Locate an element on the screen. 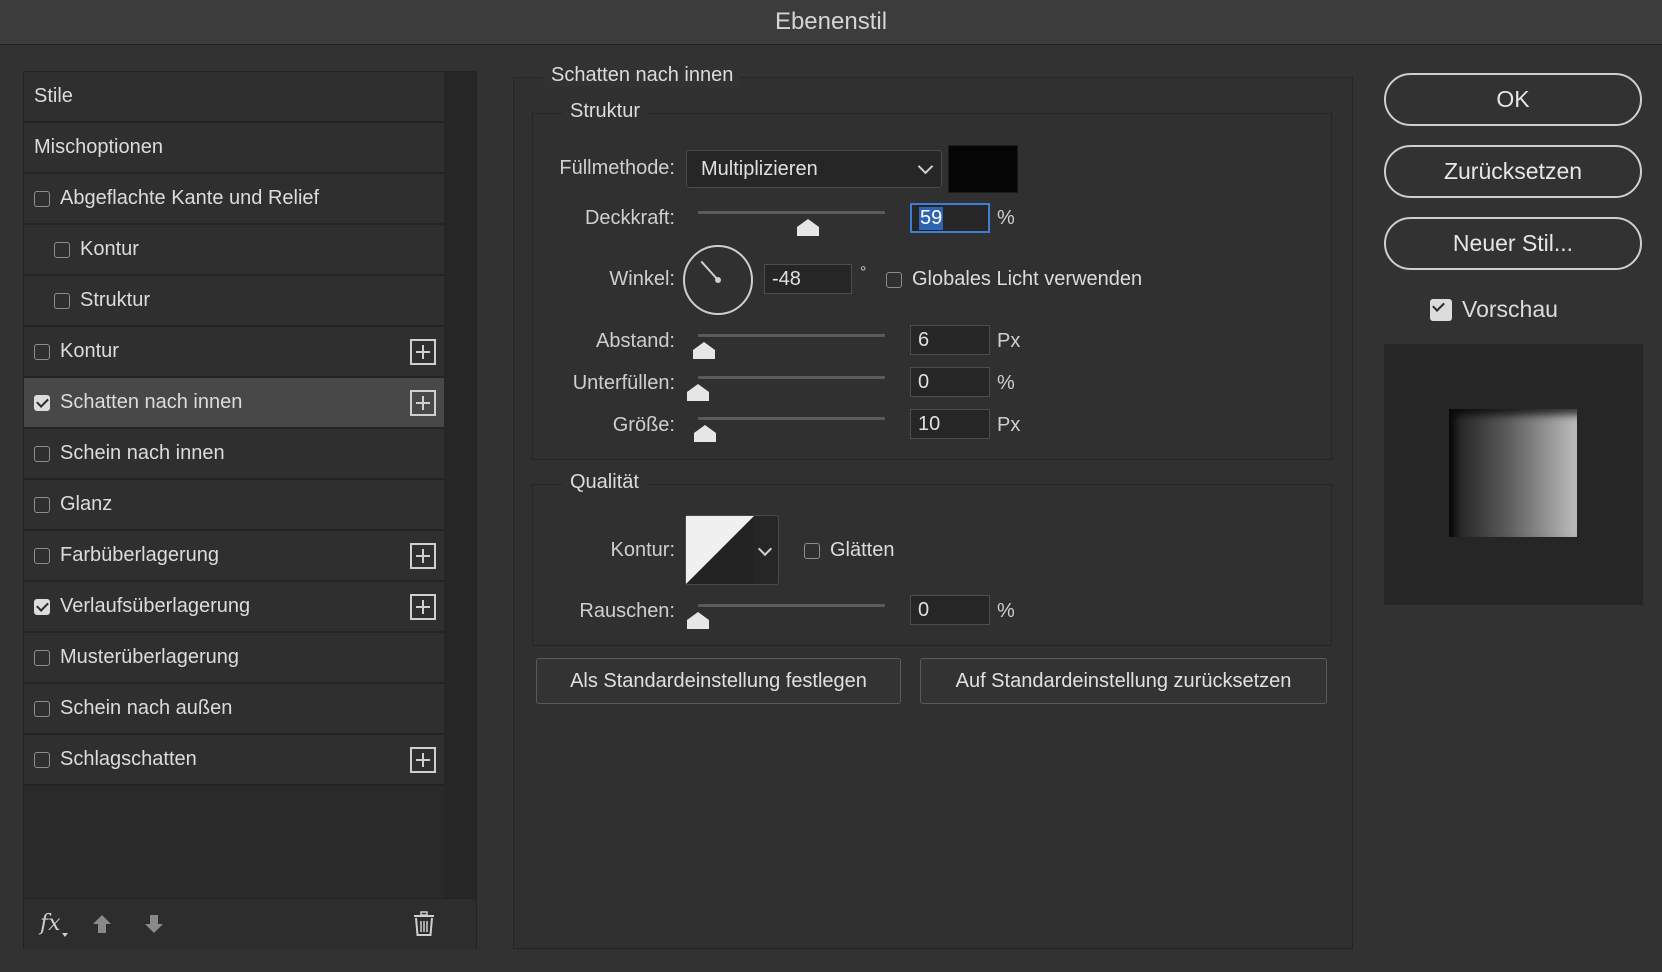 The image size is (1662, 972). preview-checkbox-box is located at coordinates (1441, 309).